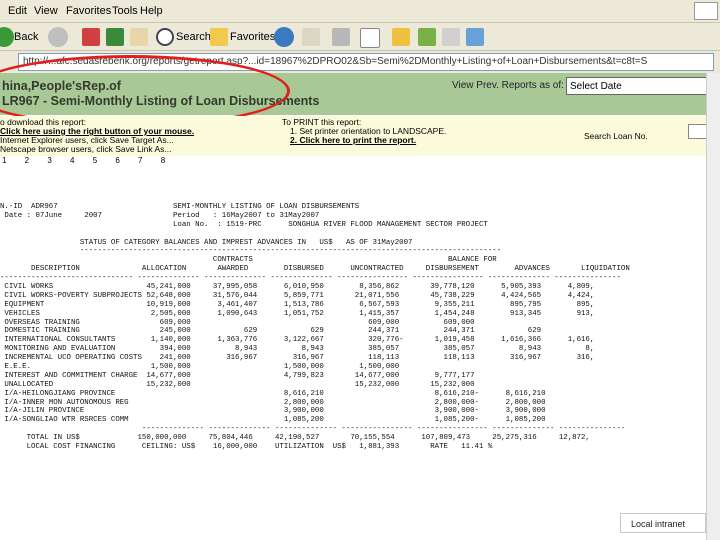 The image size is (720, 540). Describe the element at coordinates (193, 37) in the screenshot. I see `search-button-label: Search` at that location.